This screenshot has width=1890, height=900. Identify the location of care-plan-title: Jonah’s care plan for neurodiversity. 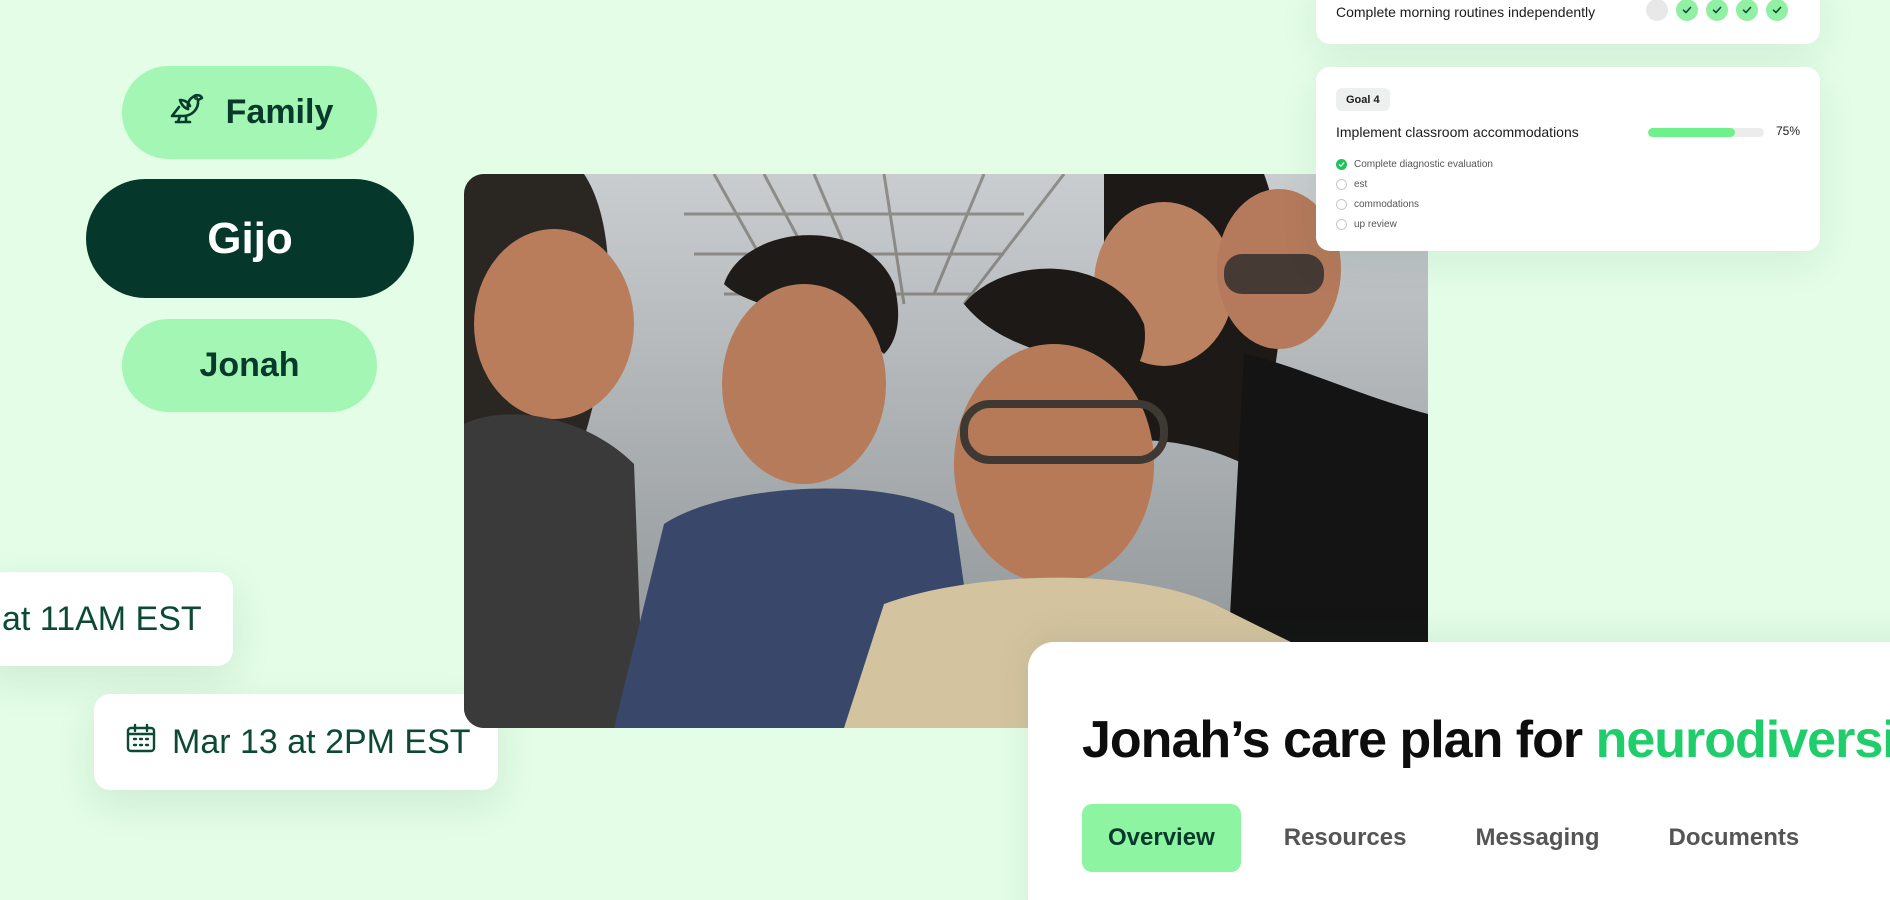
(1486, 740).